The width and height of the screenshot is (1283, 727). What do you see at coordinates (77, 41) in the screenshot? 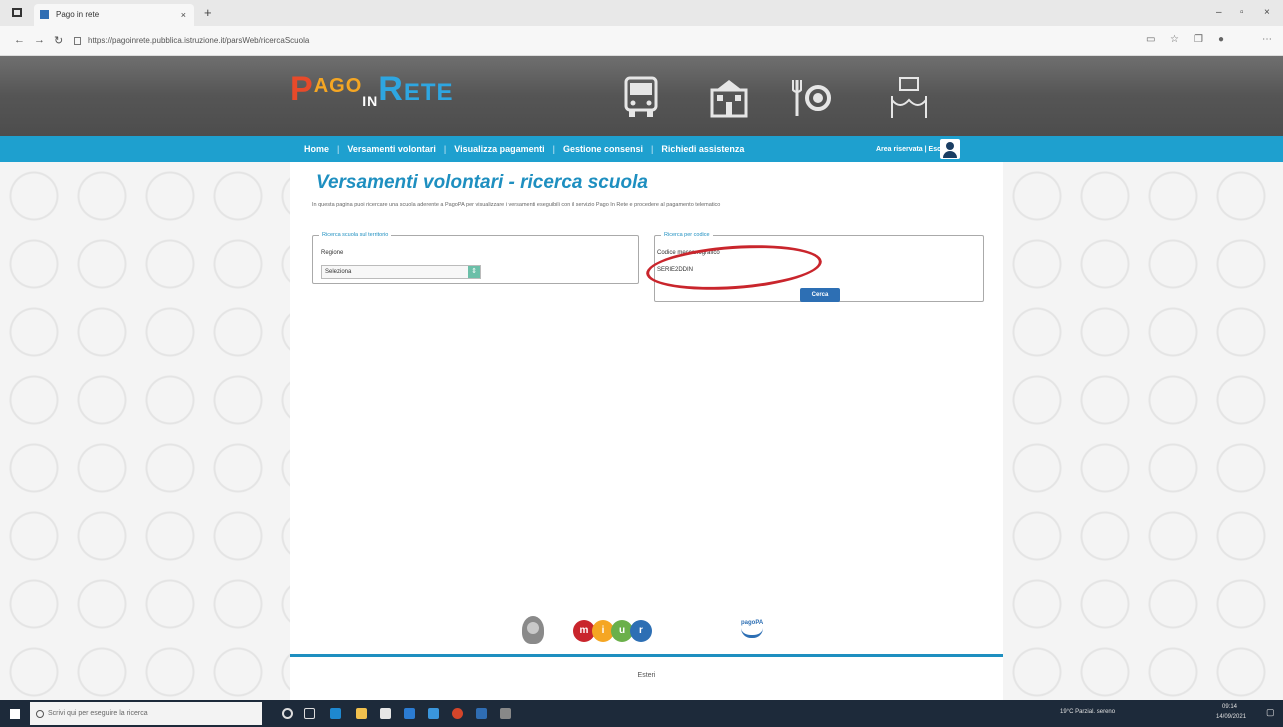
I see `lock-icon` at bounding box center [77, 41].